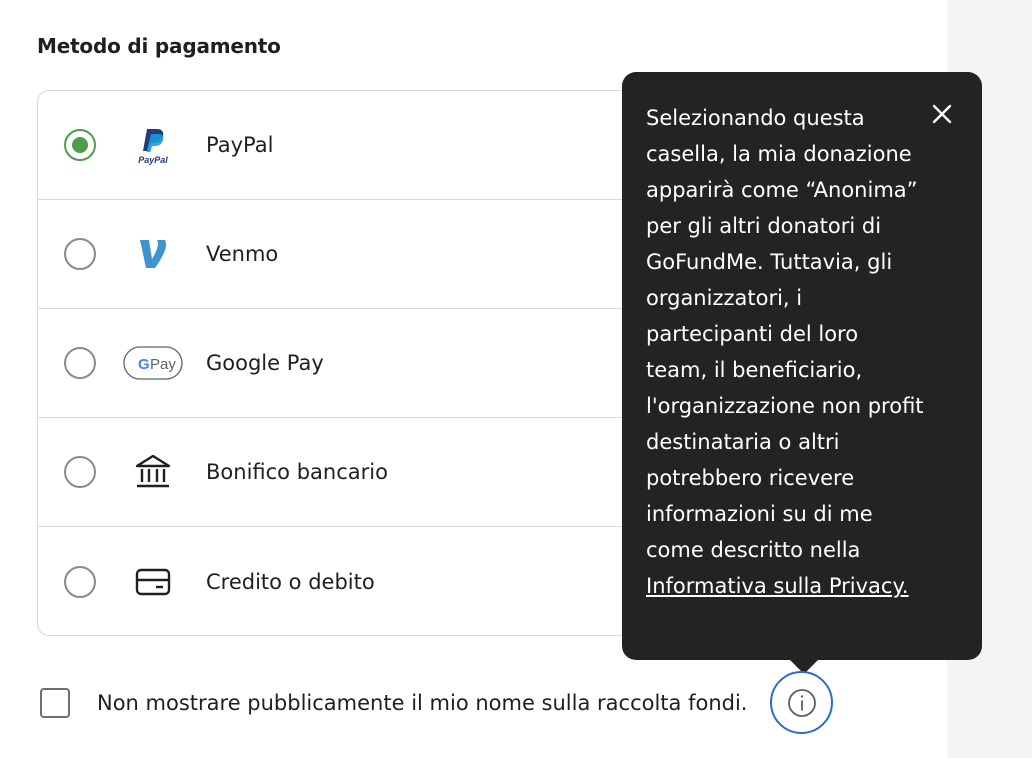 This screenshot has width=1032, height=758. I want to click on radio-google-pay, so click(80, 363).